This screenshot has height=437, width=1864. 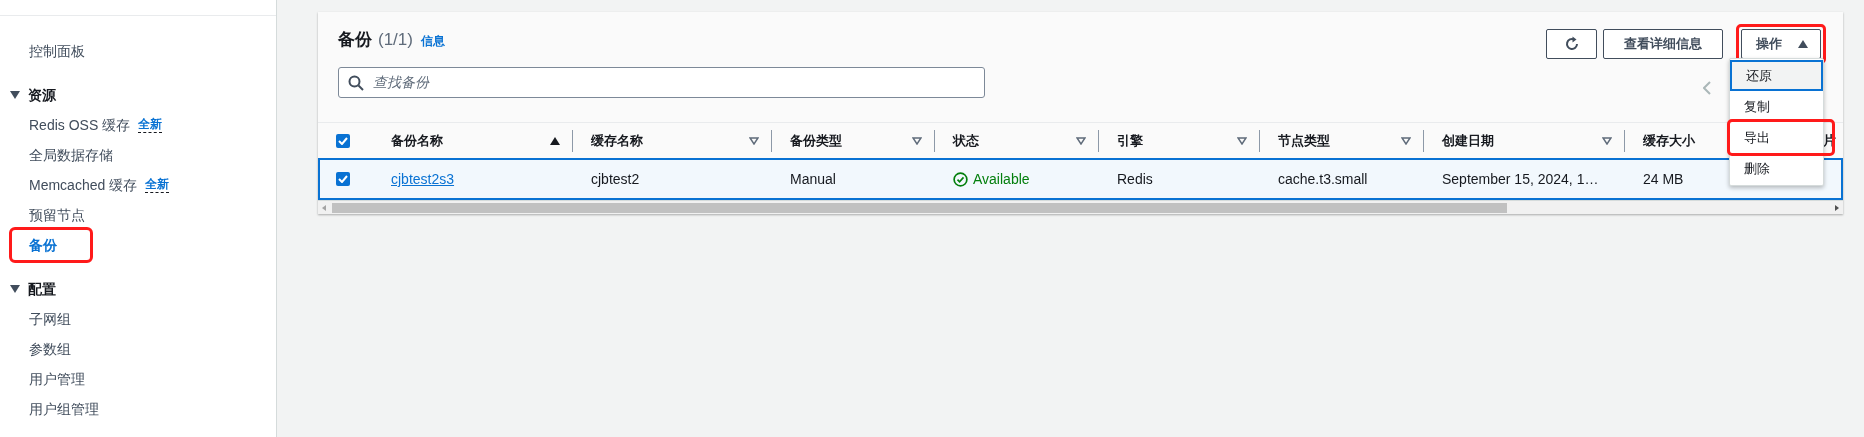 I want to click on search-field: 查找备份, so click(x=661, y=82).